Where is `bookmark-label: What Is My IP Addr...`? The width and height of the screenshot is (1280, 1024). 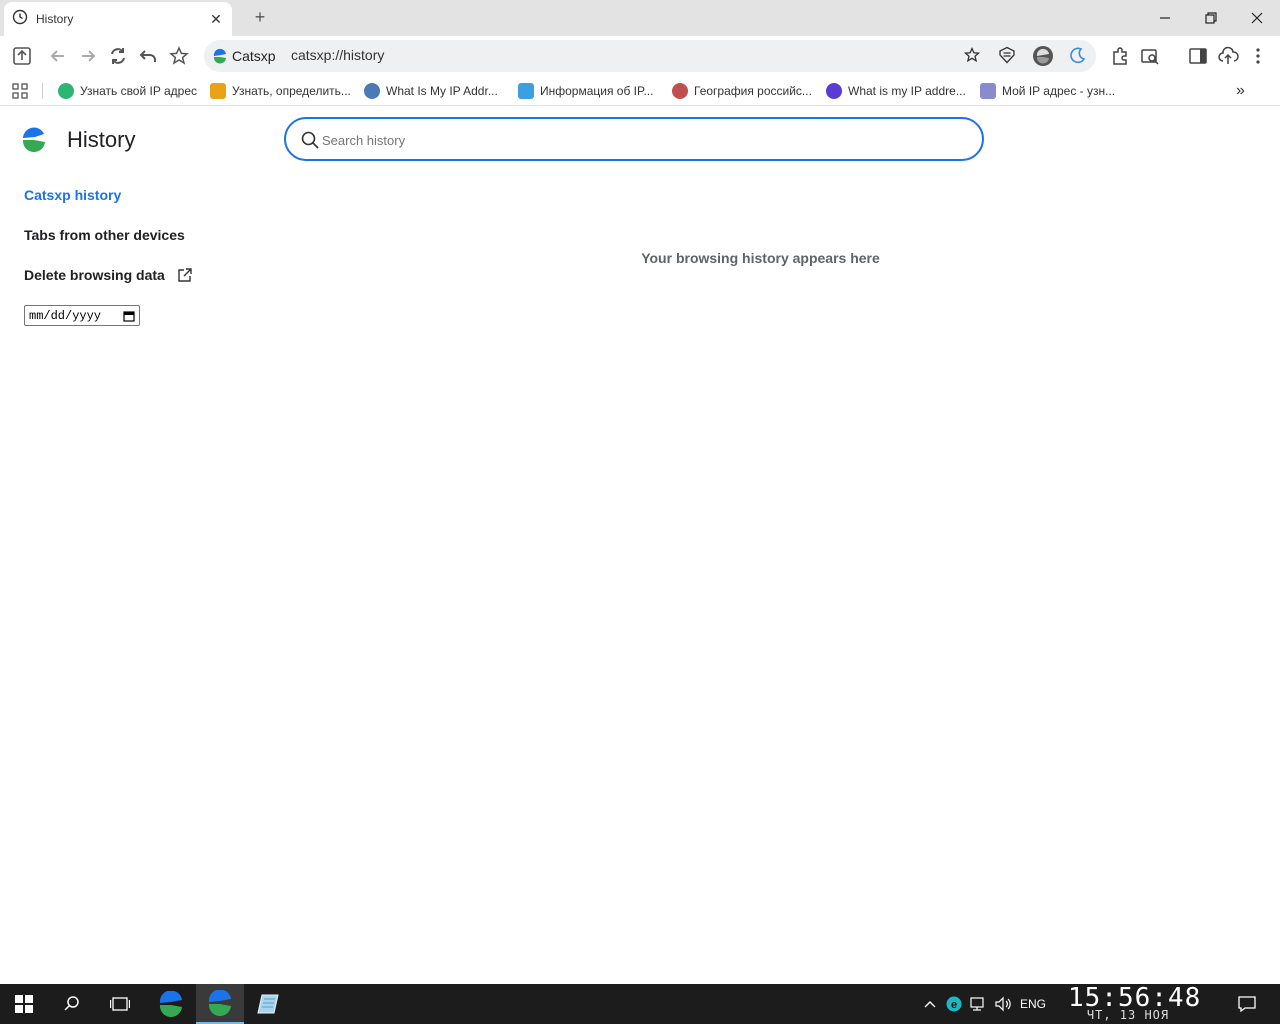
bookmark-label: What Is My IP Addr... is located at coordinates (442, 91).